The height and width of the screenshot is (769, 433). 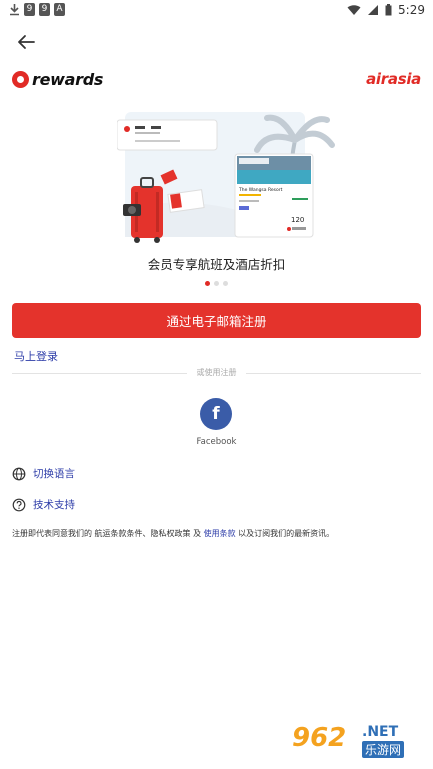 What do you see at coordinates (260, 190) in the screenshot?
I see `hotel-card-title: The Wangsa Resort` at bounding box center [260, 190].